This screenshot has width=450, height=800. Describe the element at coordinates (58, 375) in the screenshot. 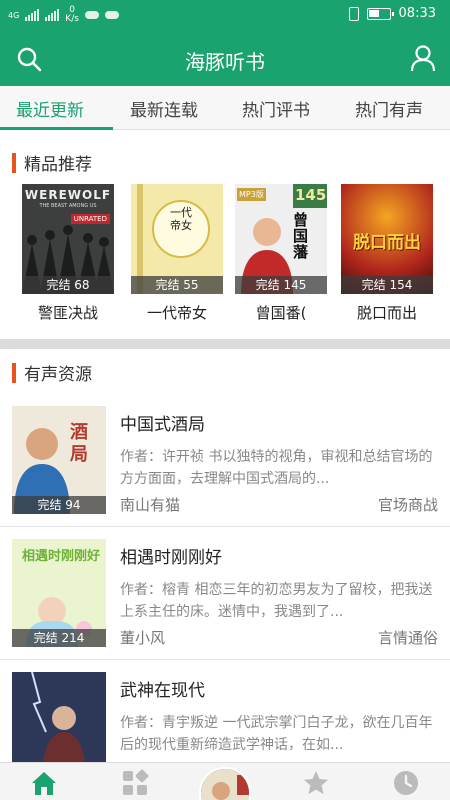

I see `audio-title-text: 有声资源` at that location.